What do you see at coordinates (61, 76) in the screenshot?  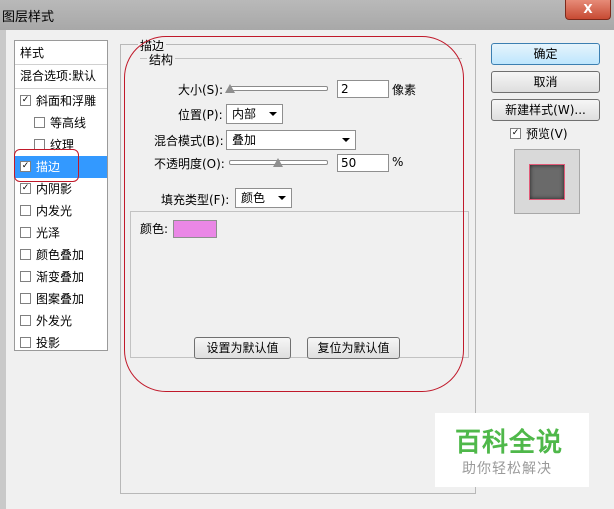 I see `blend-options-item: 混合选项:默认` at bounding box center [61, 76].